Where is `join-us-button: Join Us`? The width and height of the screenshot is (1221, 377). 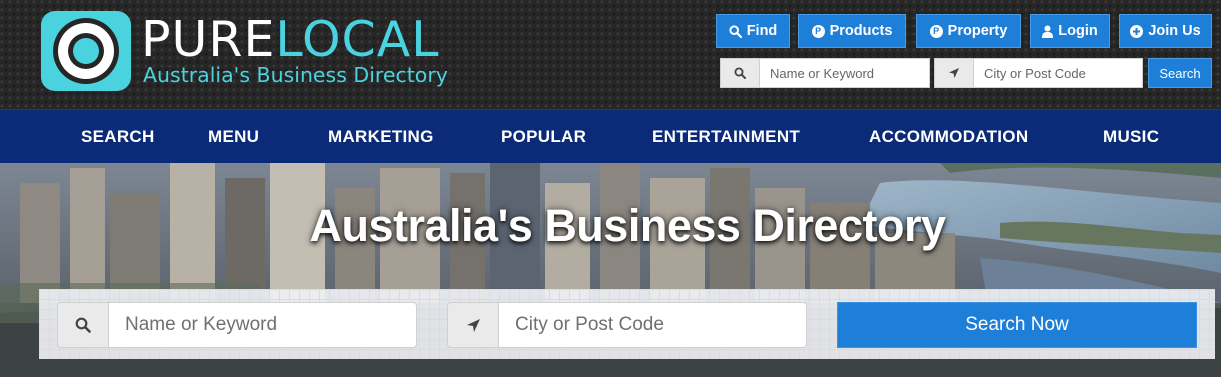 join-us-button: Join Us is located at coordinates (1165, 31).